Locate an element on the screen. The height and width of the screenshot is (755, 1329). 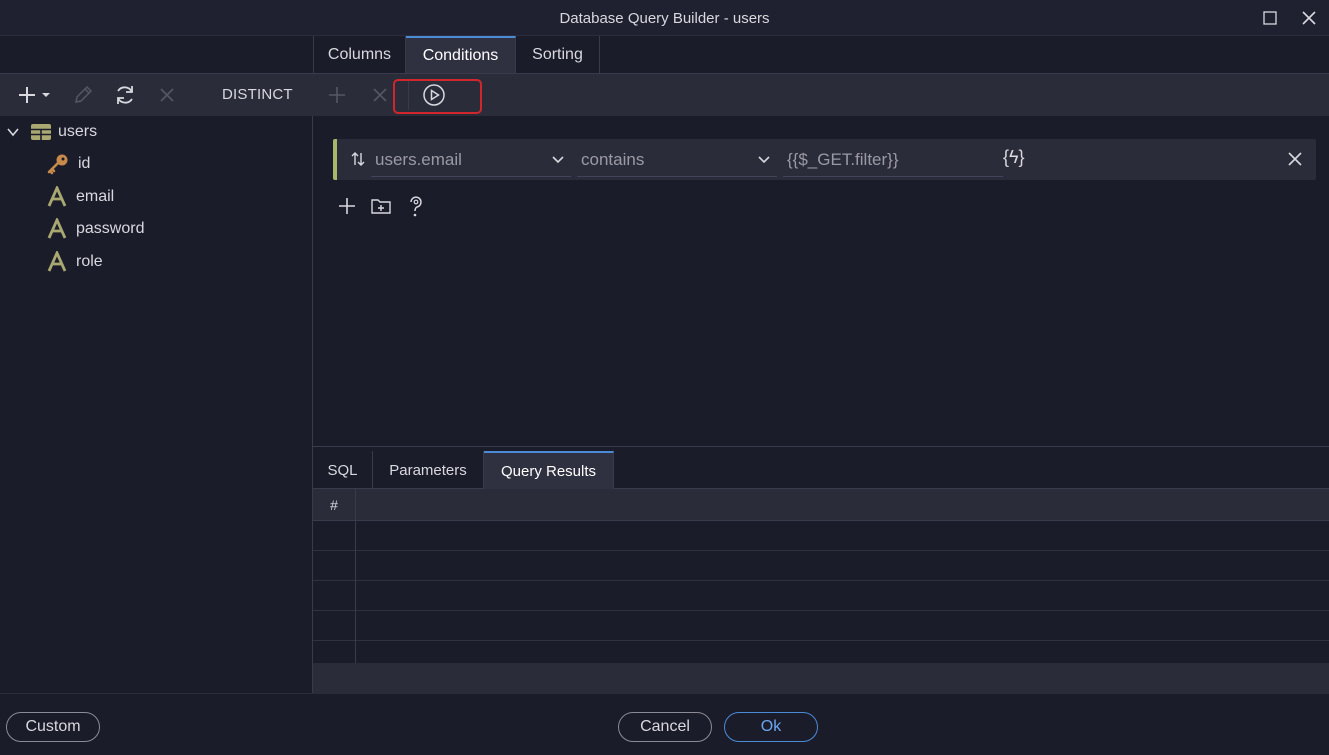
add-condition-button is located at coordinates (347, 208).